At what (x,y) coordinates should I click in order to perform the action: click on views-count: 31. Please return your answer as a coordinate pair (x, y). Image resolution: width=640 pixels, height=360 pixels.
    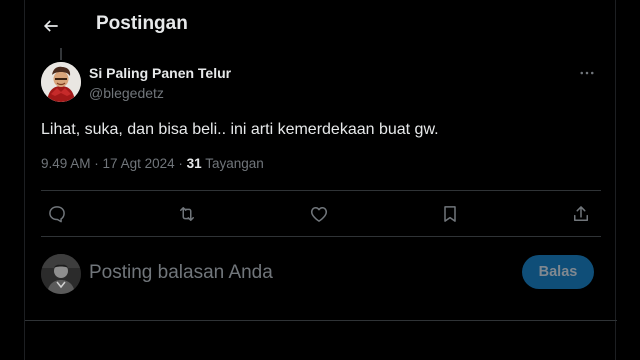
    Looking at the image, I should click on (194, 163).